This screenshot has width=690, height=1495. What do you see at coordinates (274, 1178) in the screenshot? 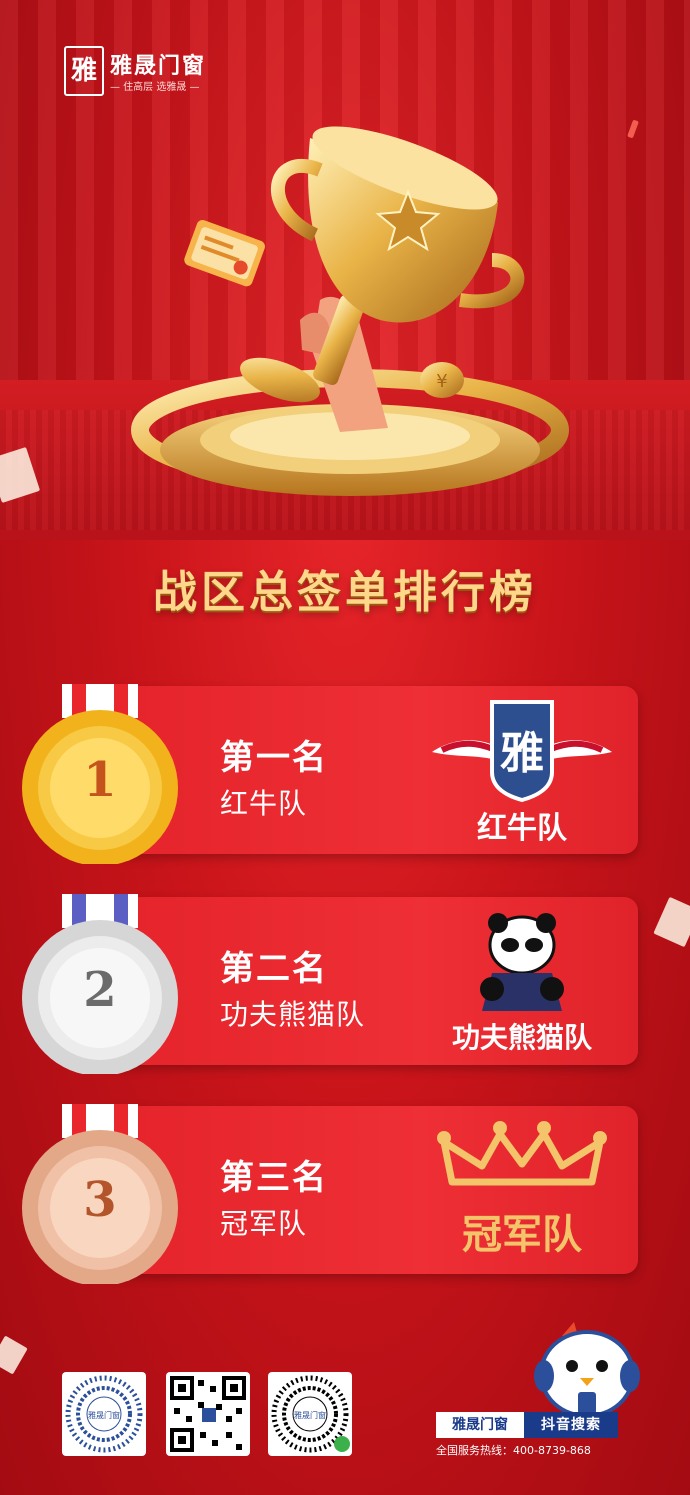
I see `rank-label: 第三名` at bounding box center [274, 1178].